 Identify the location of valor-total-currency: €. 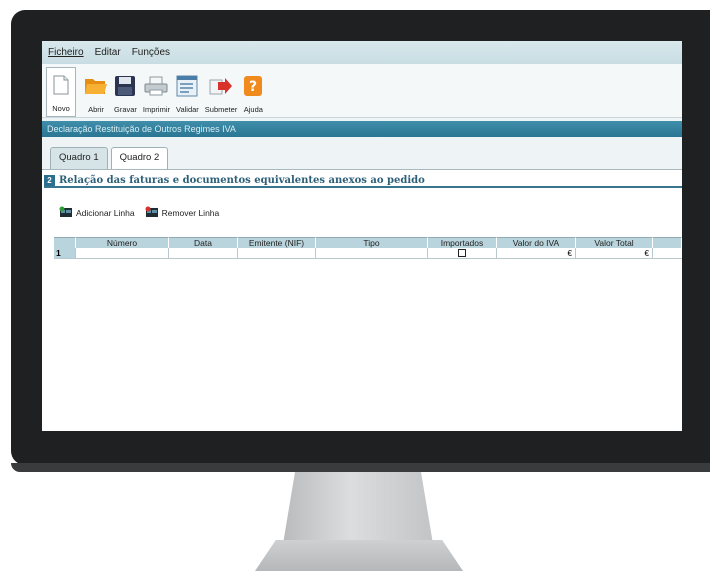
(646, 253).